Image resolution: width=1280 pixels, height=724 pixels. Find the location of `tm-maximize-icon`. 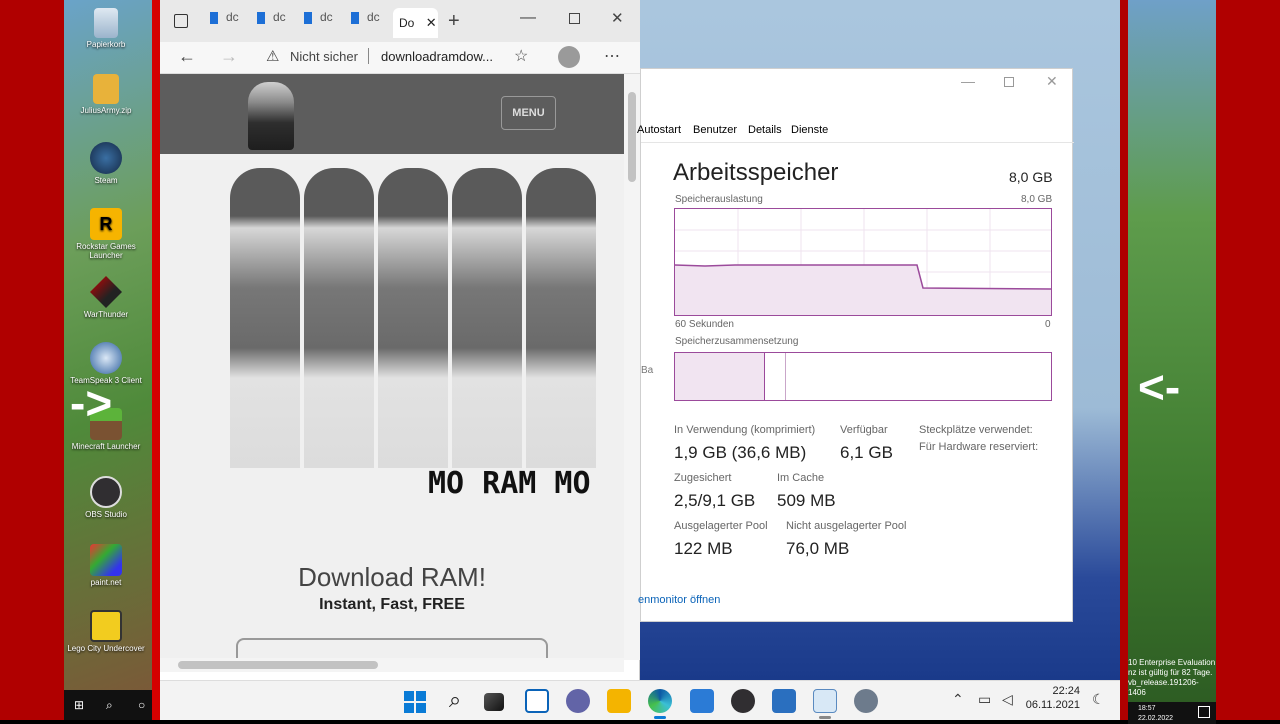

tm-maximize-icon is located at coordinates (1009, 82).